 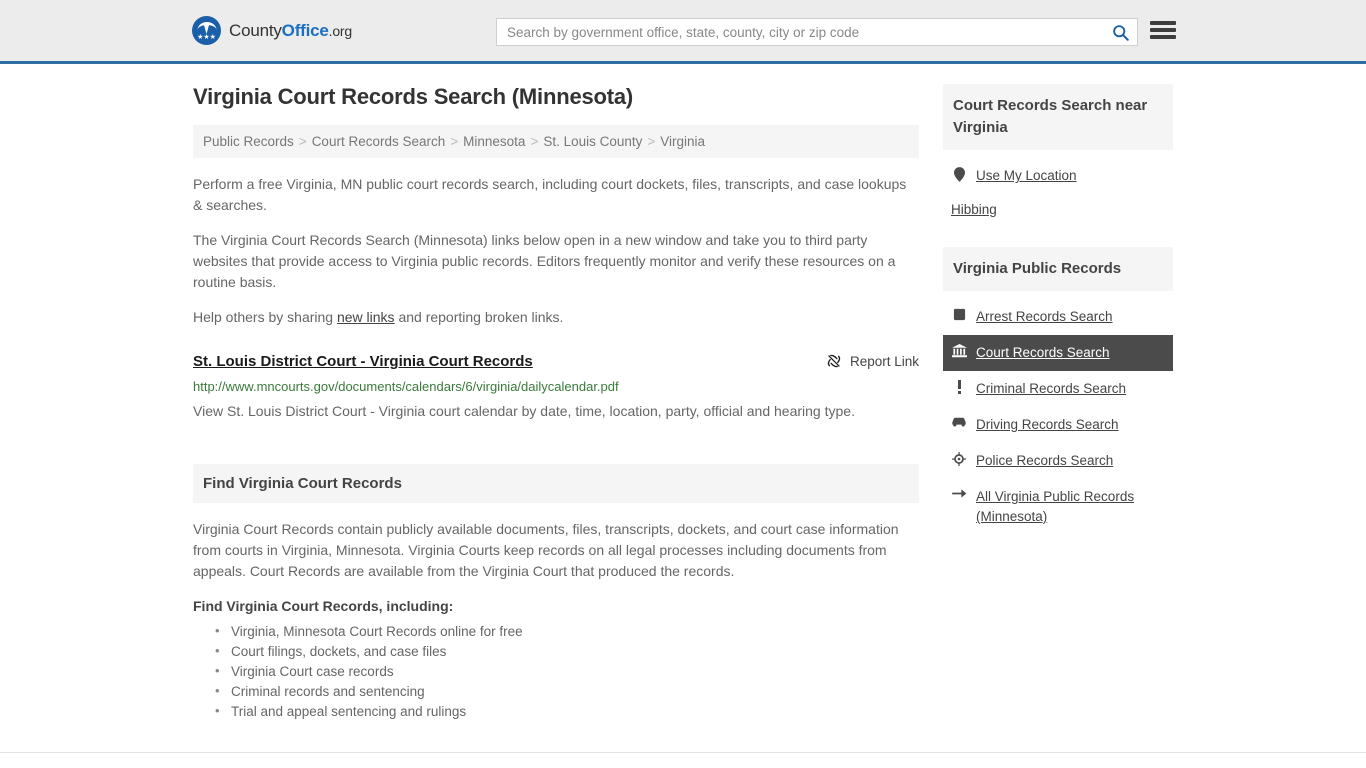 What do you see at coordinates (379, 141) in the screenshot?
I see `breadcrumb-item-court-records-search: Court Records Search` at bounding box center [379, 141].